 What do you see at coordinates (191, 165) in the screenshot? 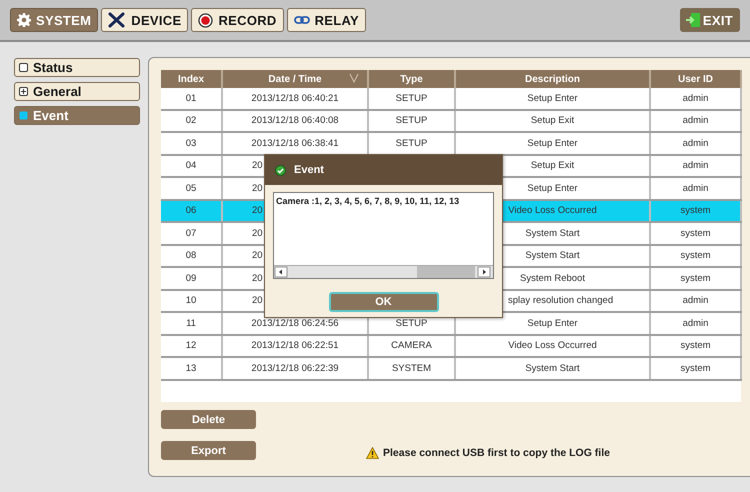
I see `table-cell: 04` at bounding box center [191, 165].